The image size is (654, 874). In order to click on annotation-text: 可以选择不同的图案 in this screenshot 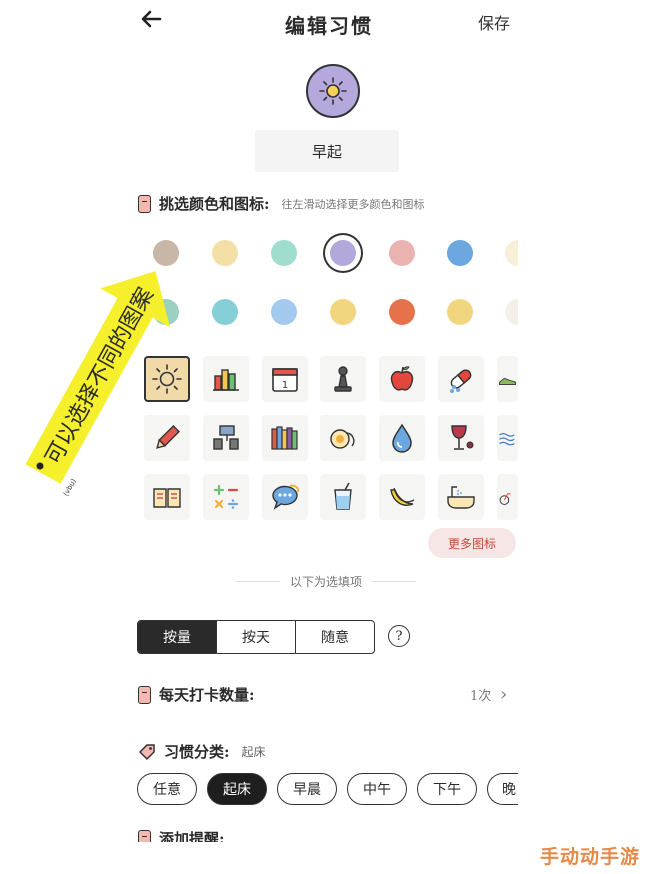, I will do `click(100, 376)`.